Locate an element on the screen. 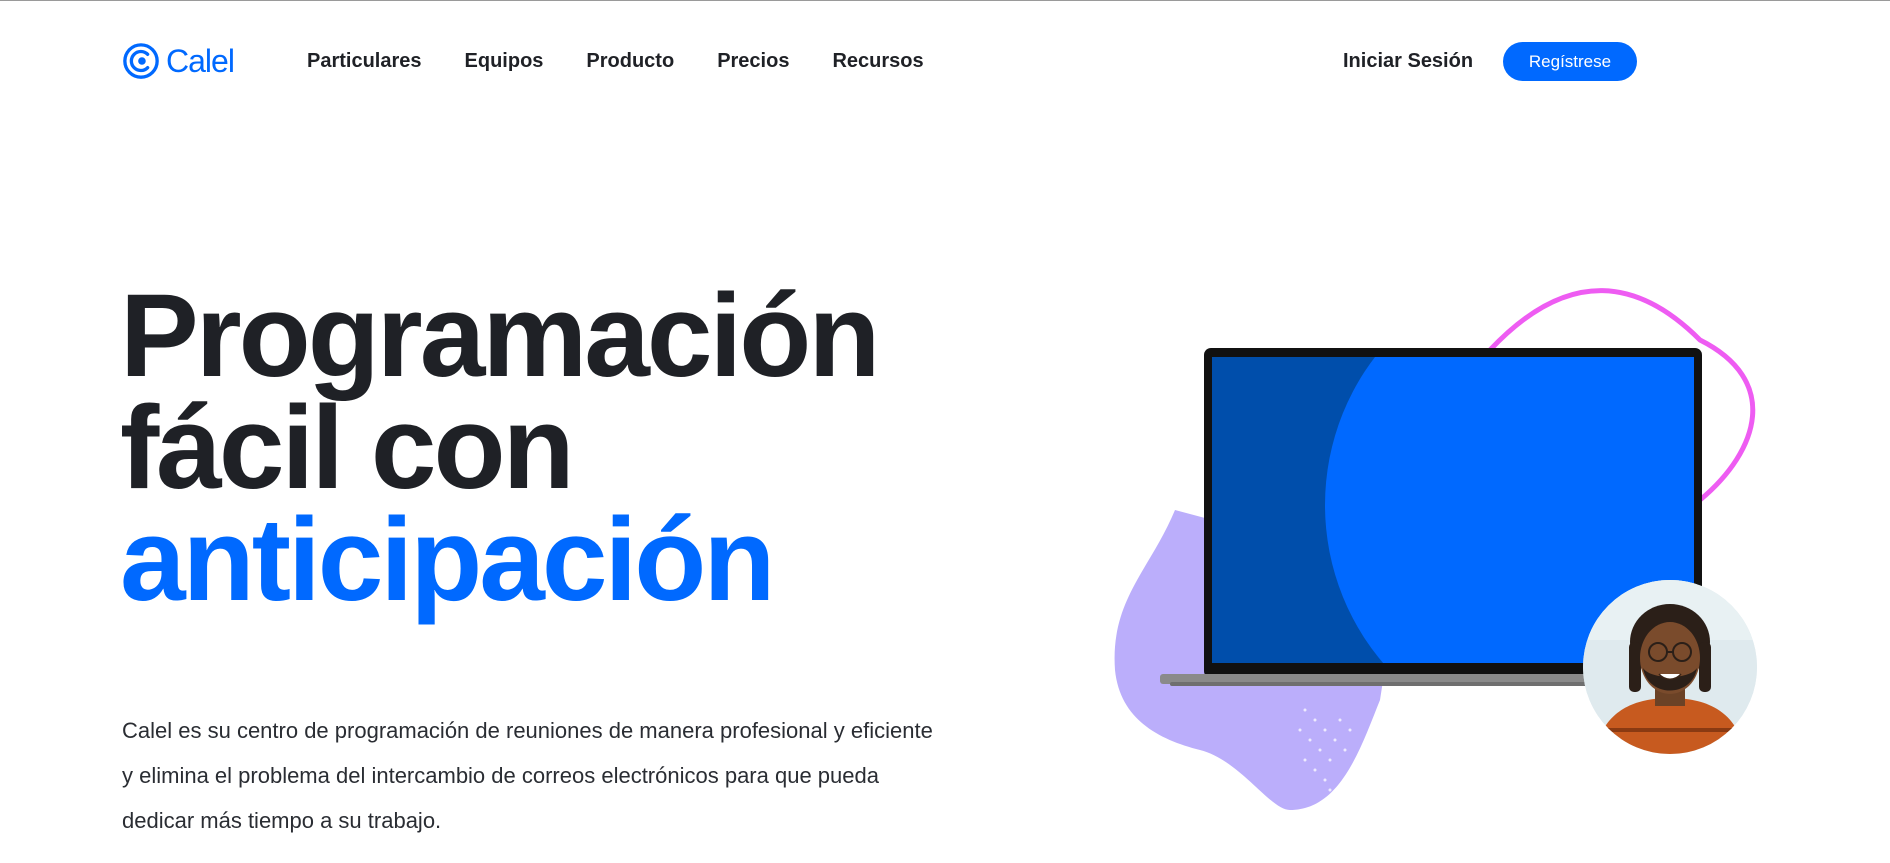  user-avatar is located at coordinates (1670, 667).